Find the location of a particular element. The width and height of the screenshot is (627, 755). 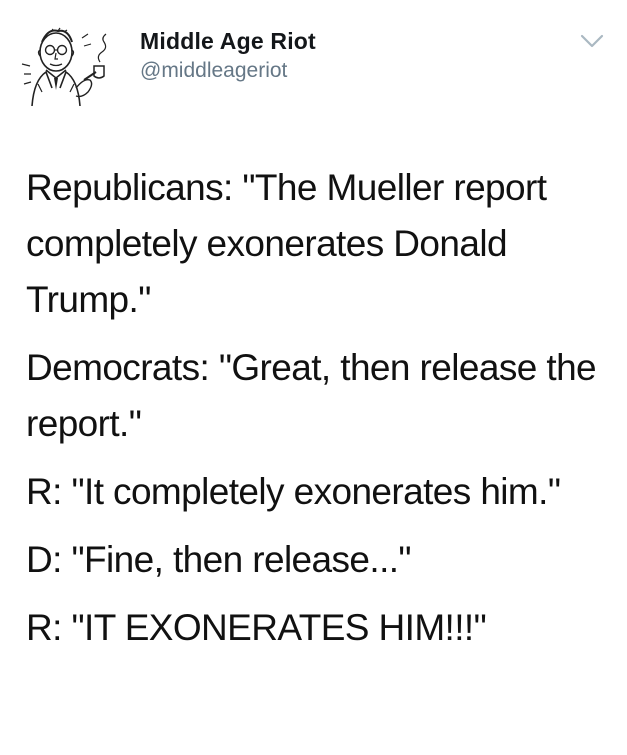

cartoon-man-with-pipe-icon is located at coordinates (64, 67).